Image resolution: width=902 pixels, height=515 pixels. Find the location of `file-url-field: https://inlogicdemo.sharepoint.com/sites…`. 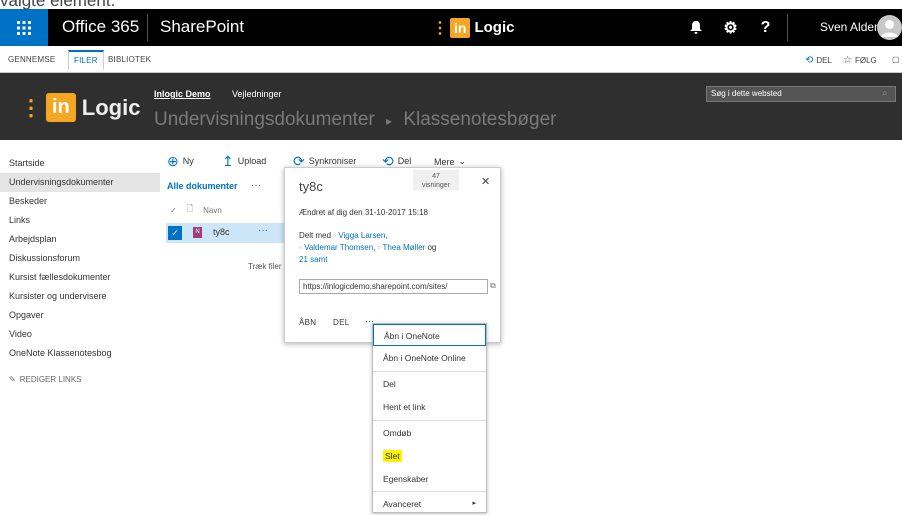

file-url-field: https://inlogicdemo.sharepoint.com/sites… is located at coordinates (393, 286).